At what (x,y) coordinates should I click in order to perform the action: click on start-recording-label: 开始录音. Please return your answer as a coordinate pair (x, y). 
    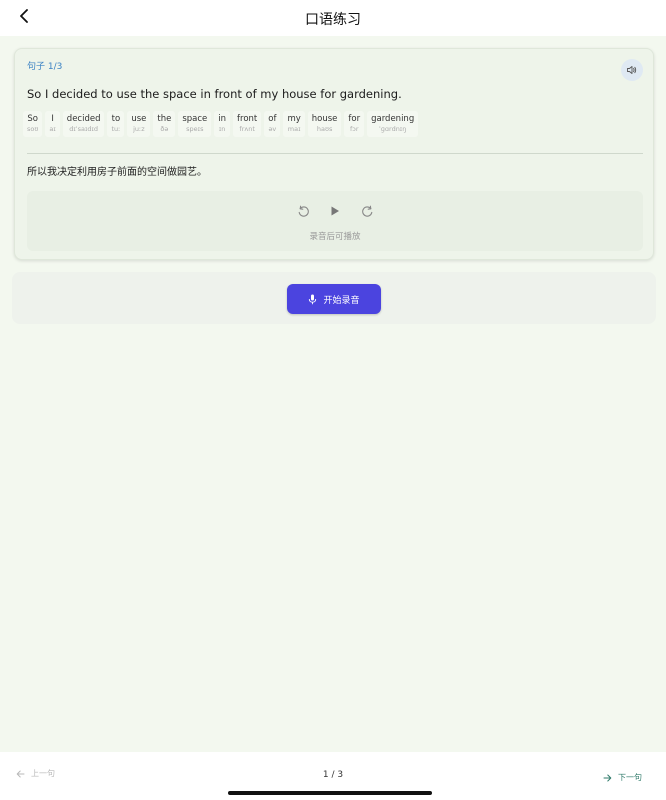
    Looking at the image, I should click on (341, 300).